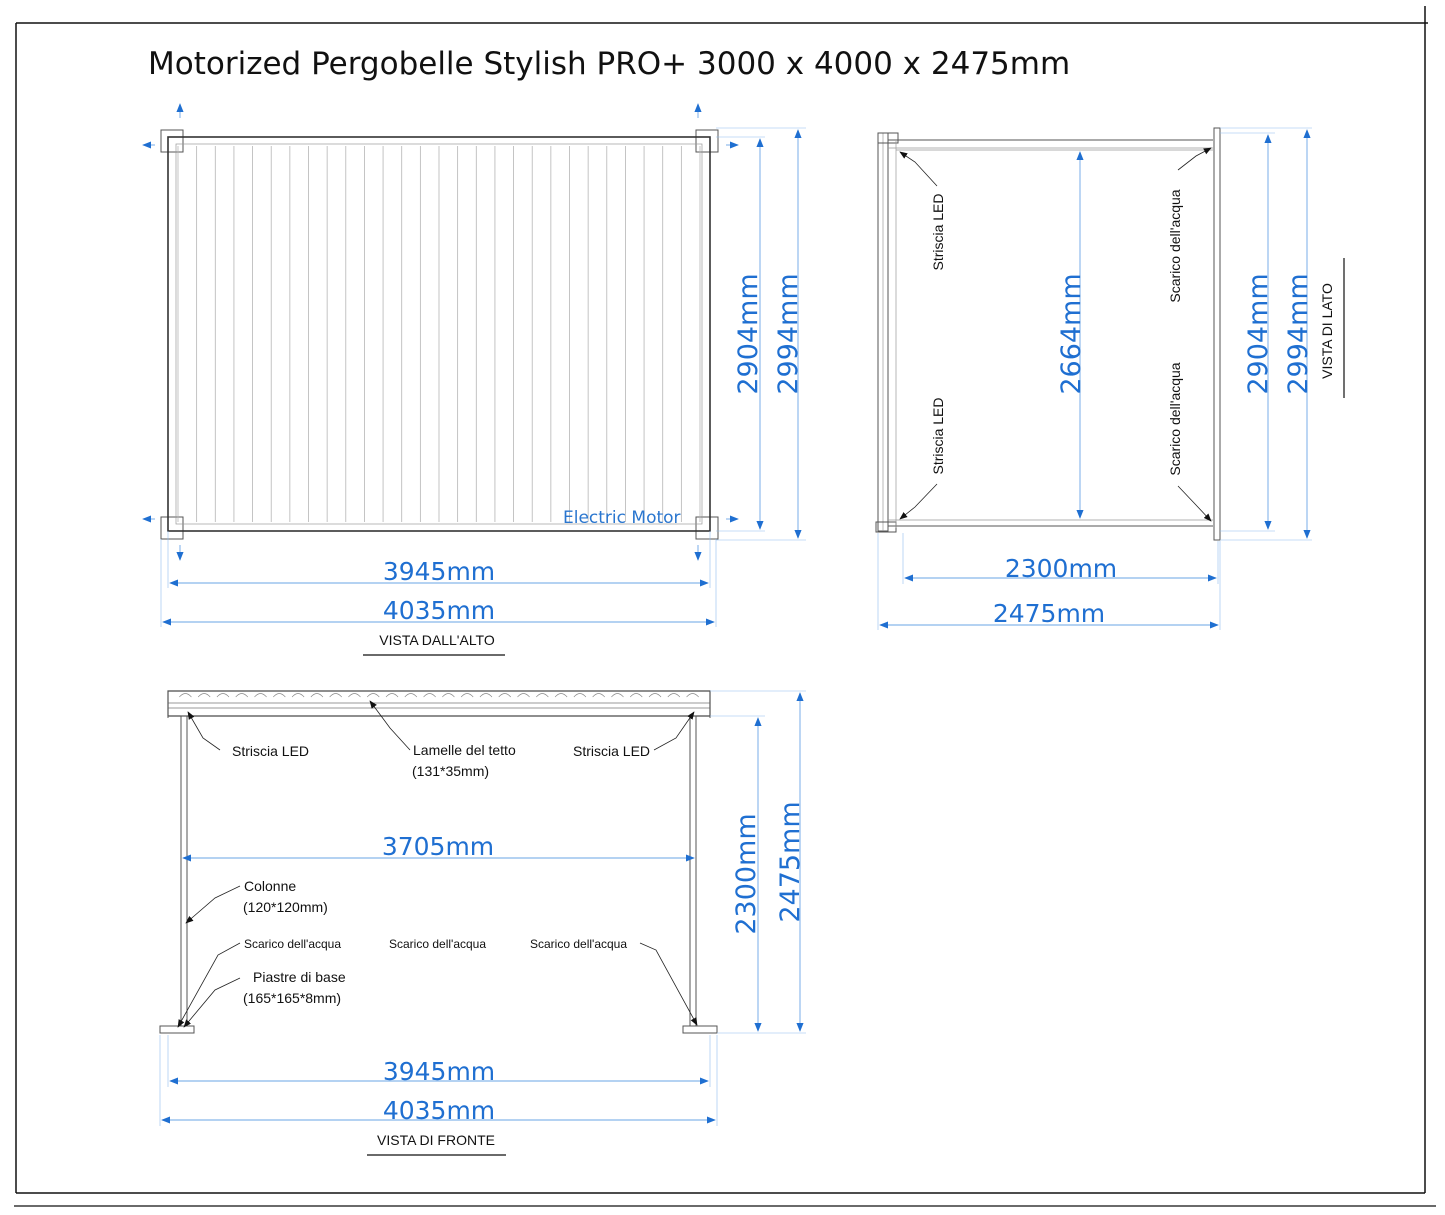 The height and width of the screenshot is (1215, 1445). What do you see at coordinates (788, 333) in the screenshot?
I see `top-view-outer-depth: 2994mm` at bounding box center [788, 333].